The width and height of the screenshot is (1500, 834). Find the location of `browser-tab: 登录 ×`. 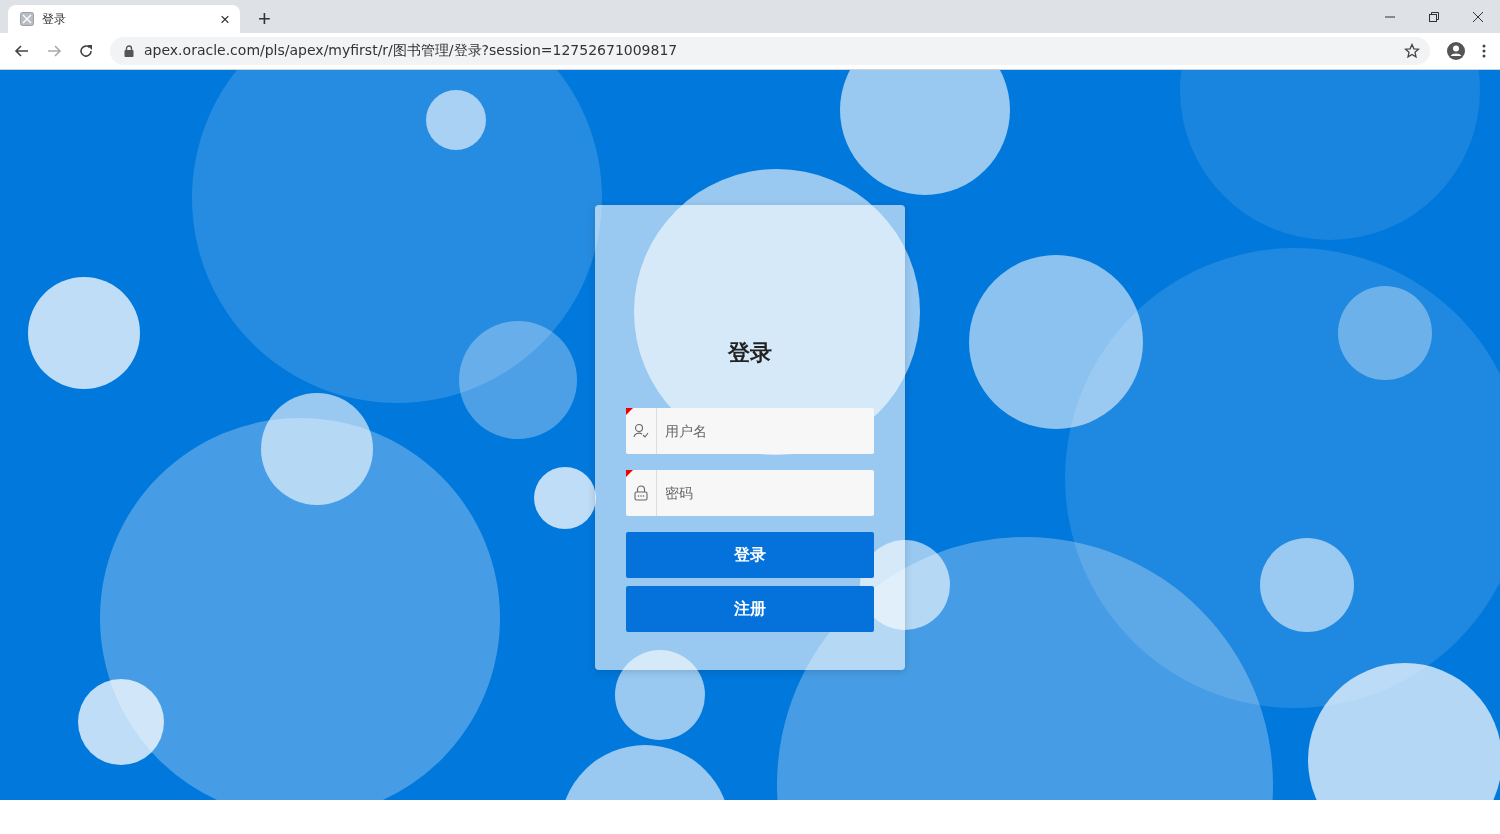

browser-tab: 登录 × is located at coordinates (124, 19).